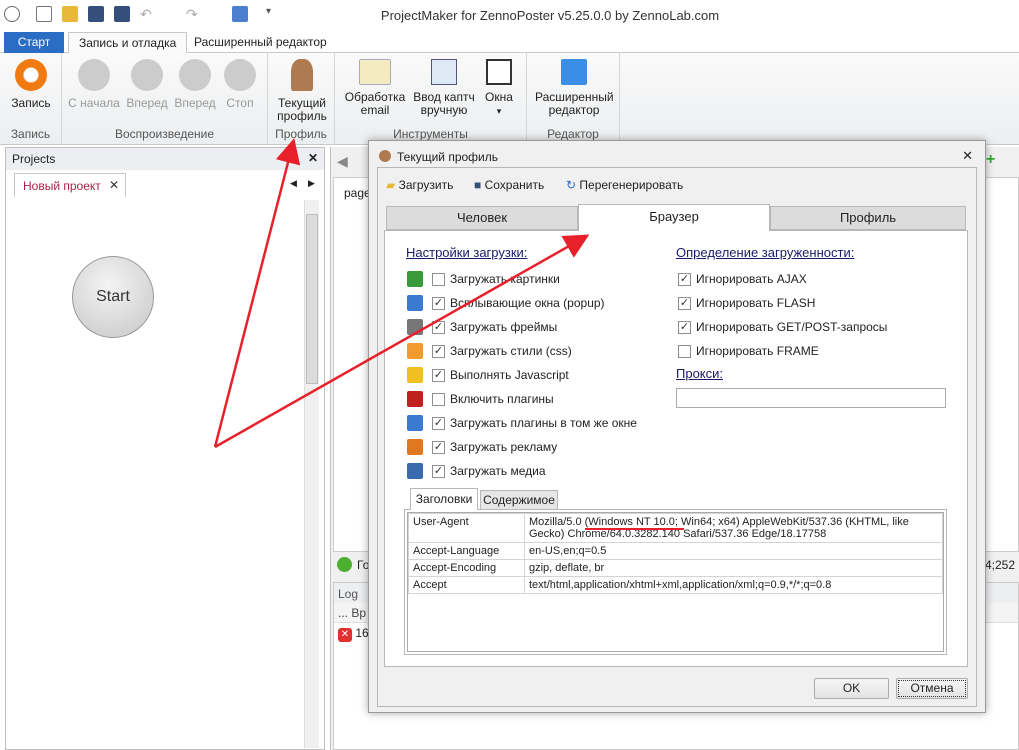 The height and width of the screenshot is (750, 1019). Describe the element at coordinates (342, 161) in the screenshot. I see `back-arrow-icon: ◀` at that location.